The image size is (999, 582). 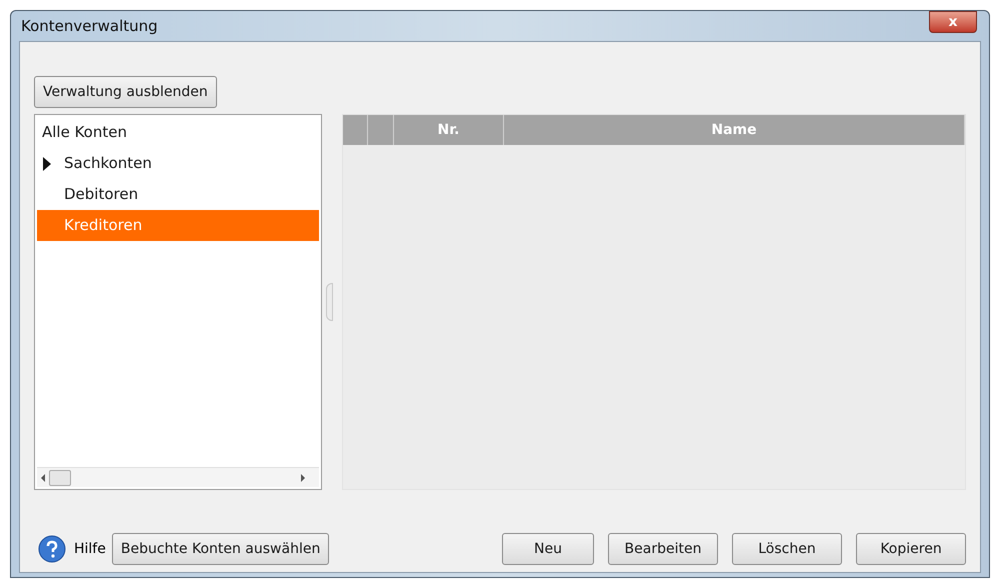 What do you see at coordinates (787, 549) in the screenshot?
I see `dialog-button: Löschen` at bounding box center [787, 549].